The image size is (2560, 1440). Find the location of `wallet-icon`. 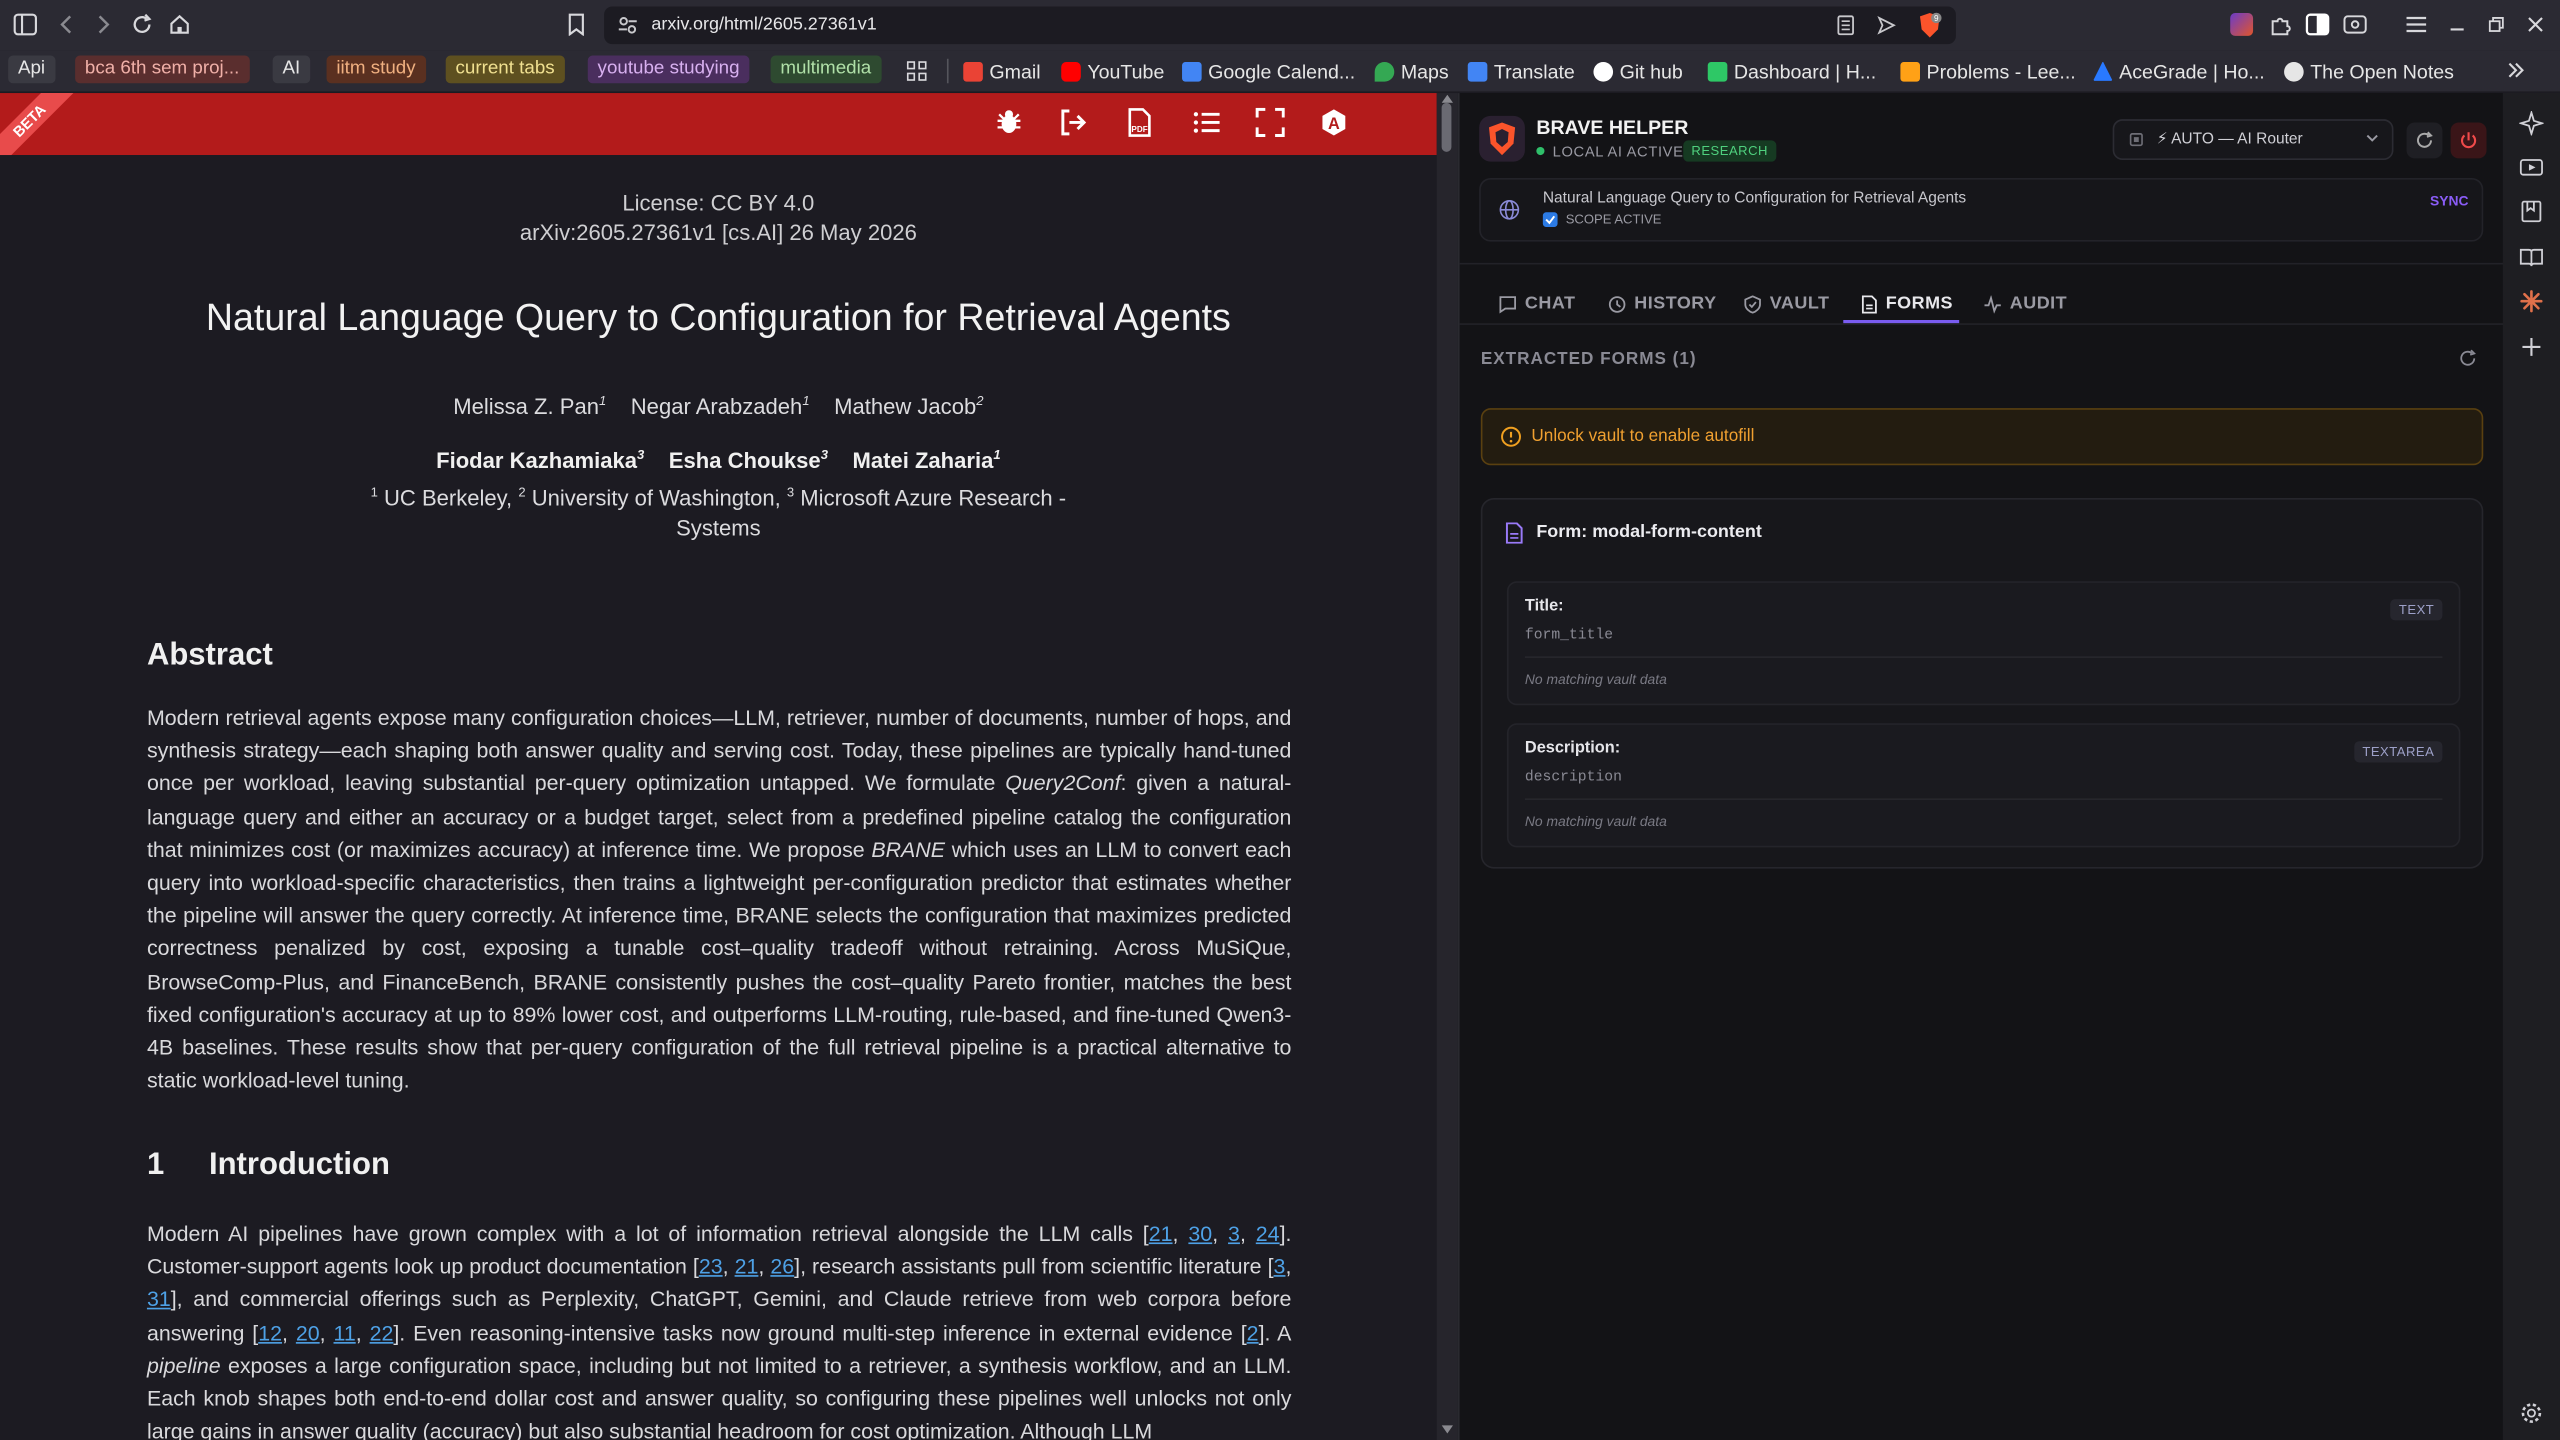

wallet-icon is located at coordinates (2354, 24).